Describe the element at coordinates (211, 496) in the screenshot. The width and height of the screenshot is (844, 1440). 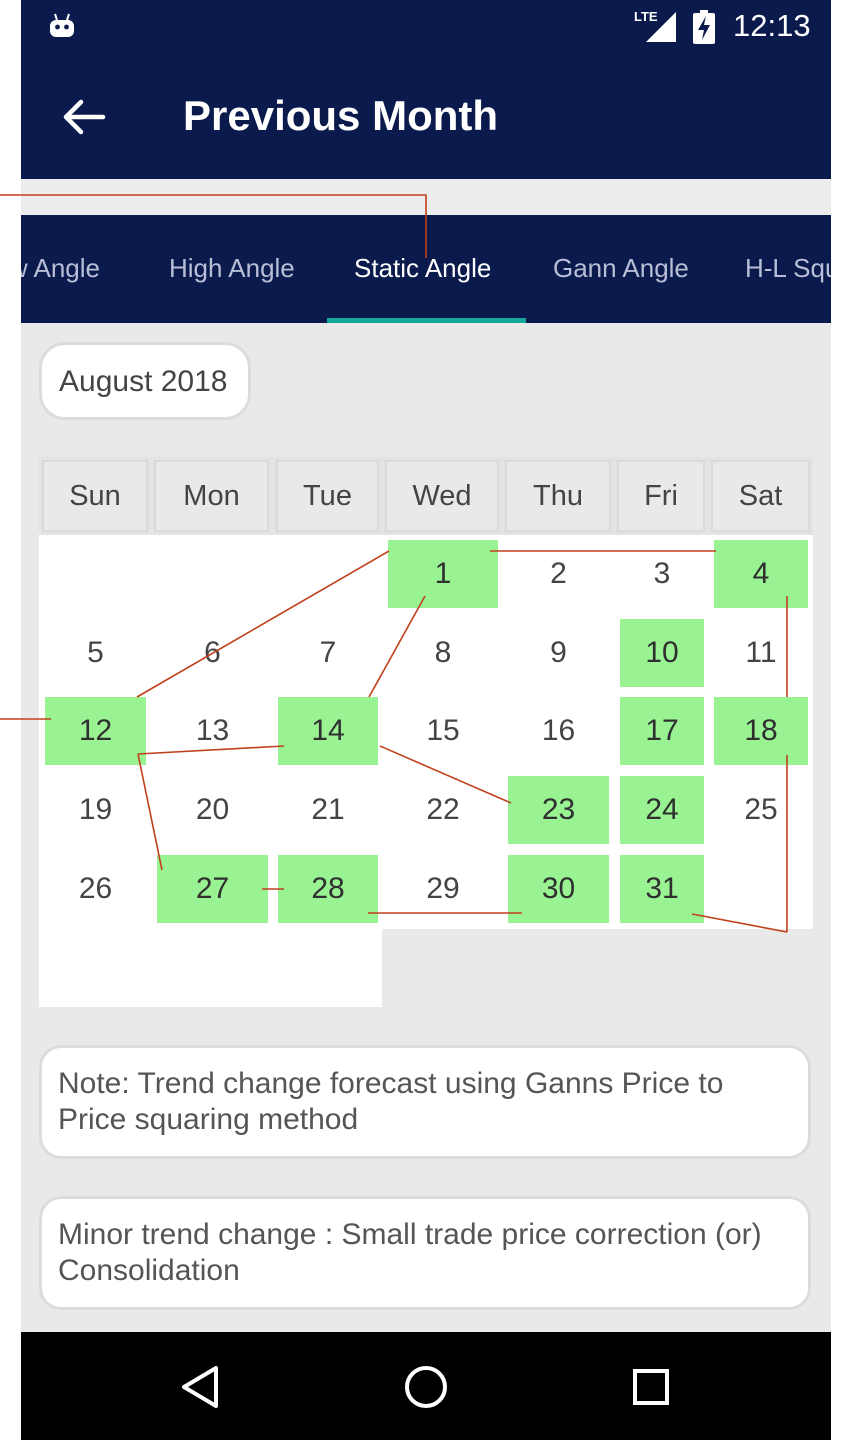
I see `weekday-mon: Mon` at that location.